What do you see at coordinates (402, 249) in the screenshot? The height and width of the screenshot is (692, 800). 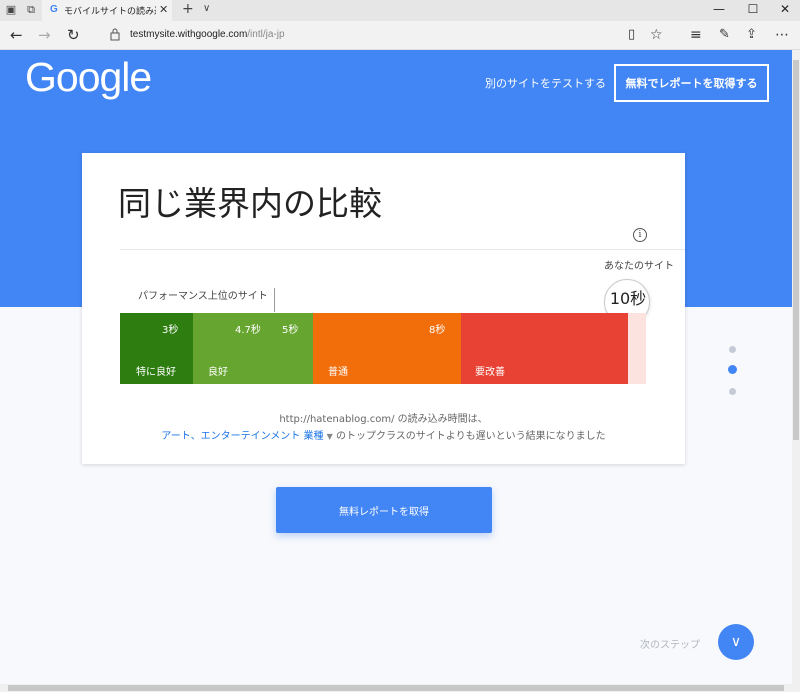 I see `divider` at bounding box center [402, 249].